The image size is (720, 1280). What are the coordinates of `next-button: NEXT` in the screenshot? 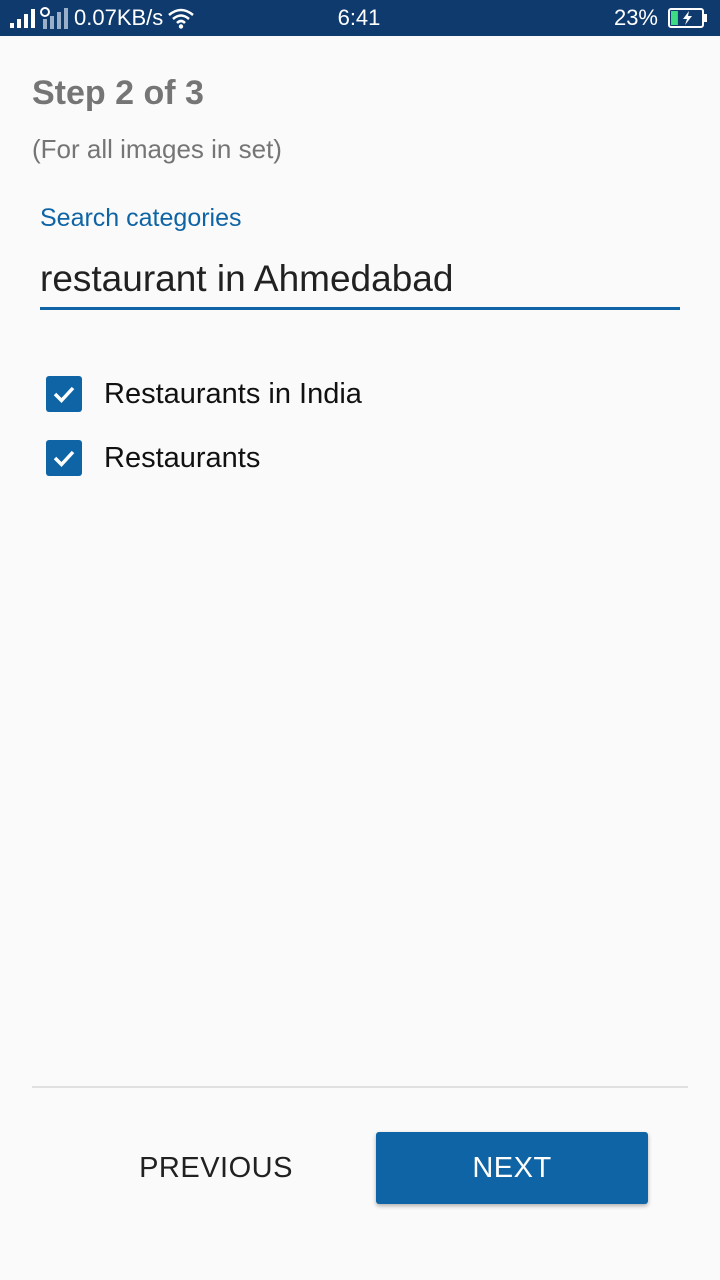 It's located at (512, 1168).